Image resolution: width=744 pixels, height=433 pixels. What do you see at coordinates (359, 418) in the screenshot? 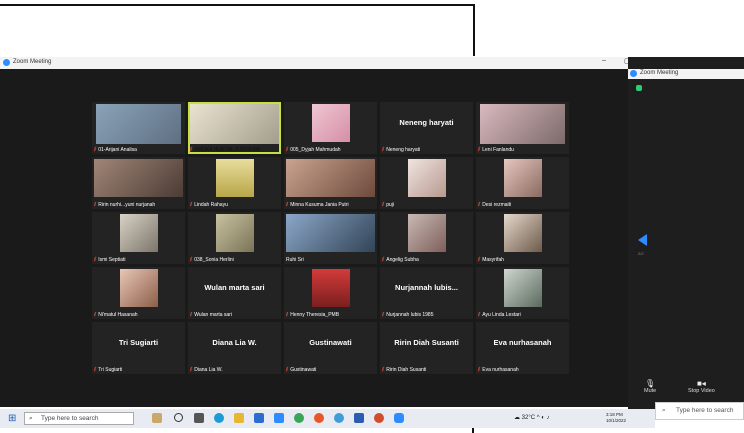
I see `word-icon` at bounding box center [359, 418].